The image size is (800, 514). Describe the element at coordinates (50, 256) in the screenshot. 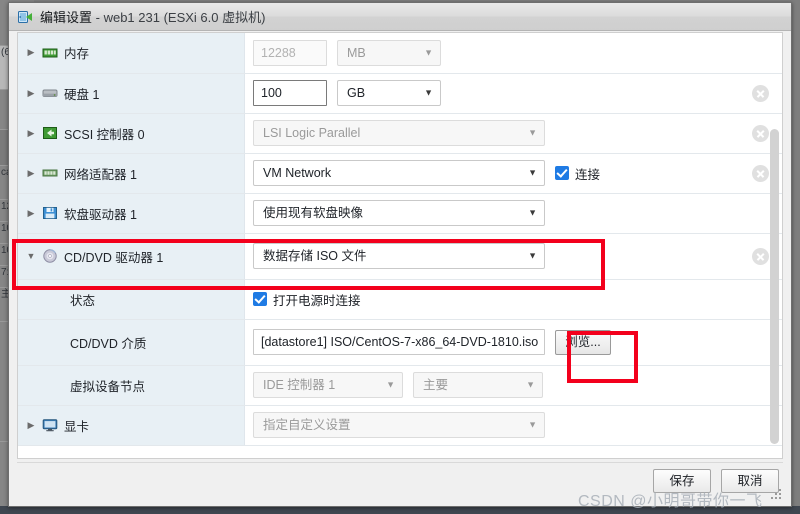

I see `cd-dvd-icon` at that location.